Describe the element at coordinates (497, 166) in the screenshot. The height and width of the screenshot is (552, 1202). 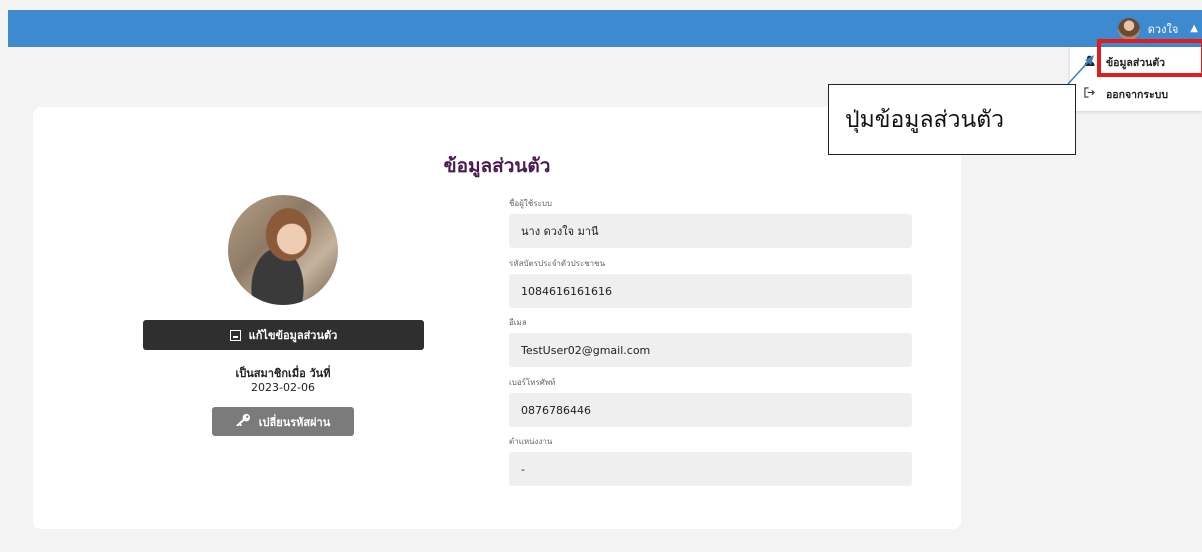
I see `page-title: ข้อมูลส่วนตัว` at that location.